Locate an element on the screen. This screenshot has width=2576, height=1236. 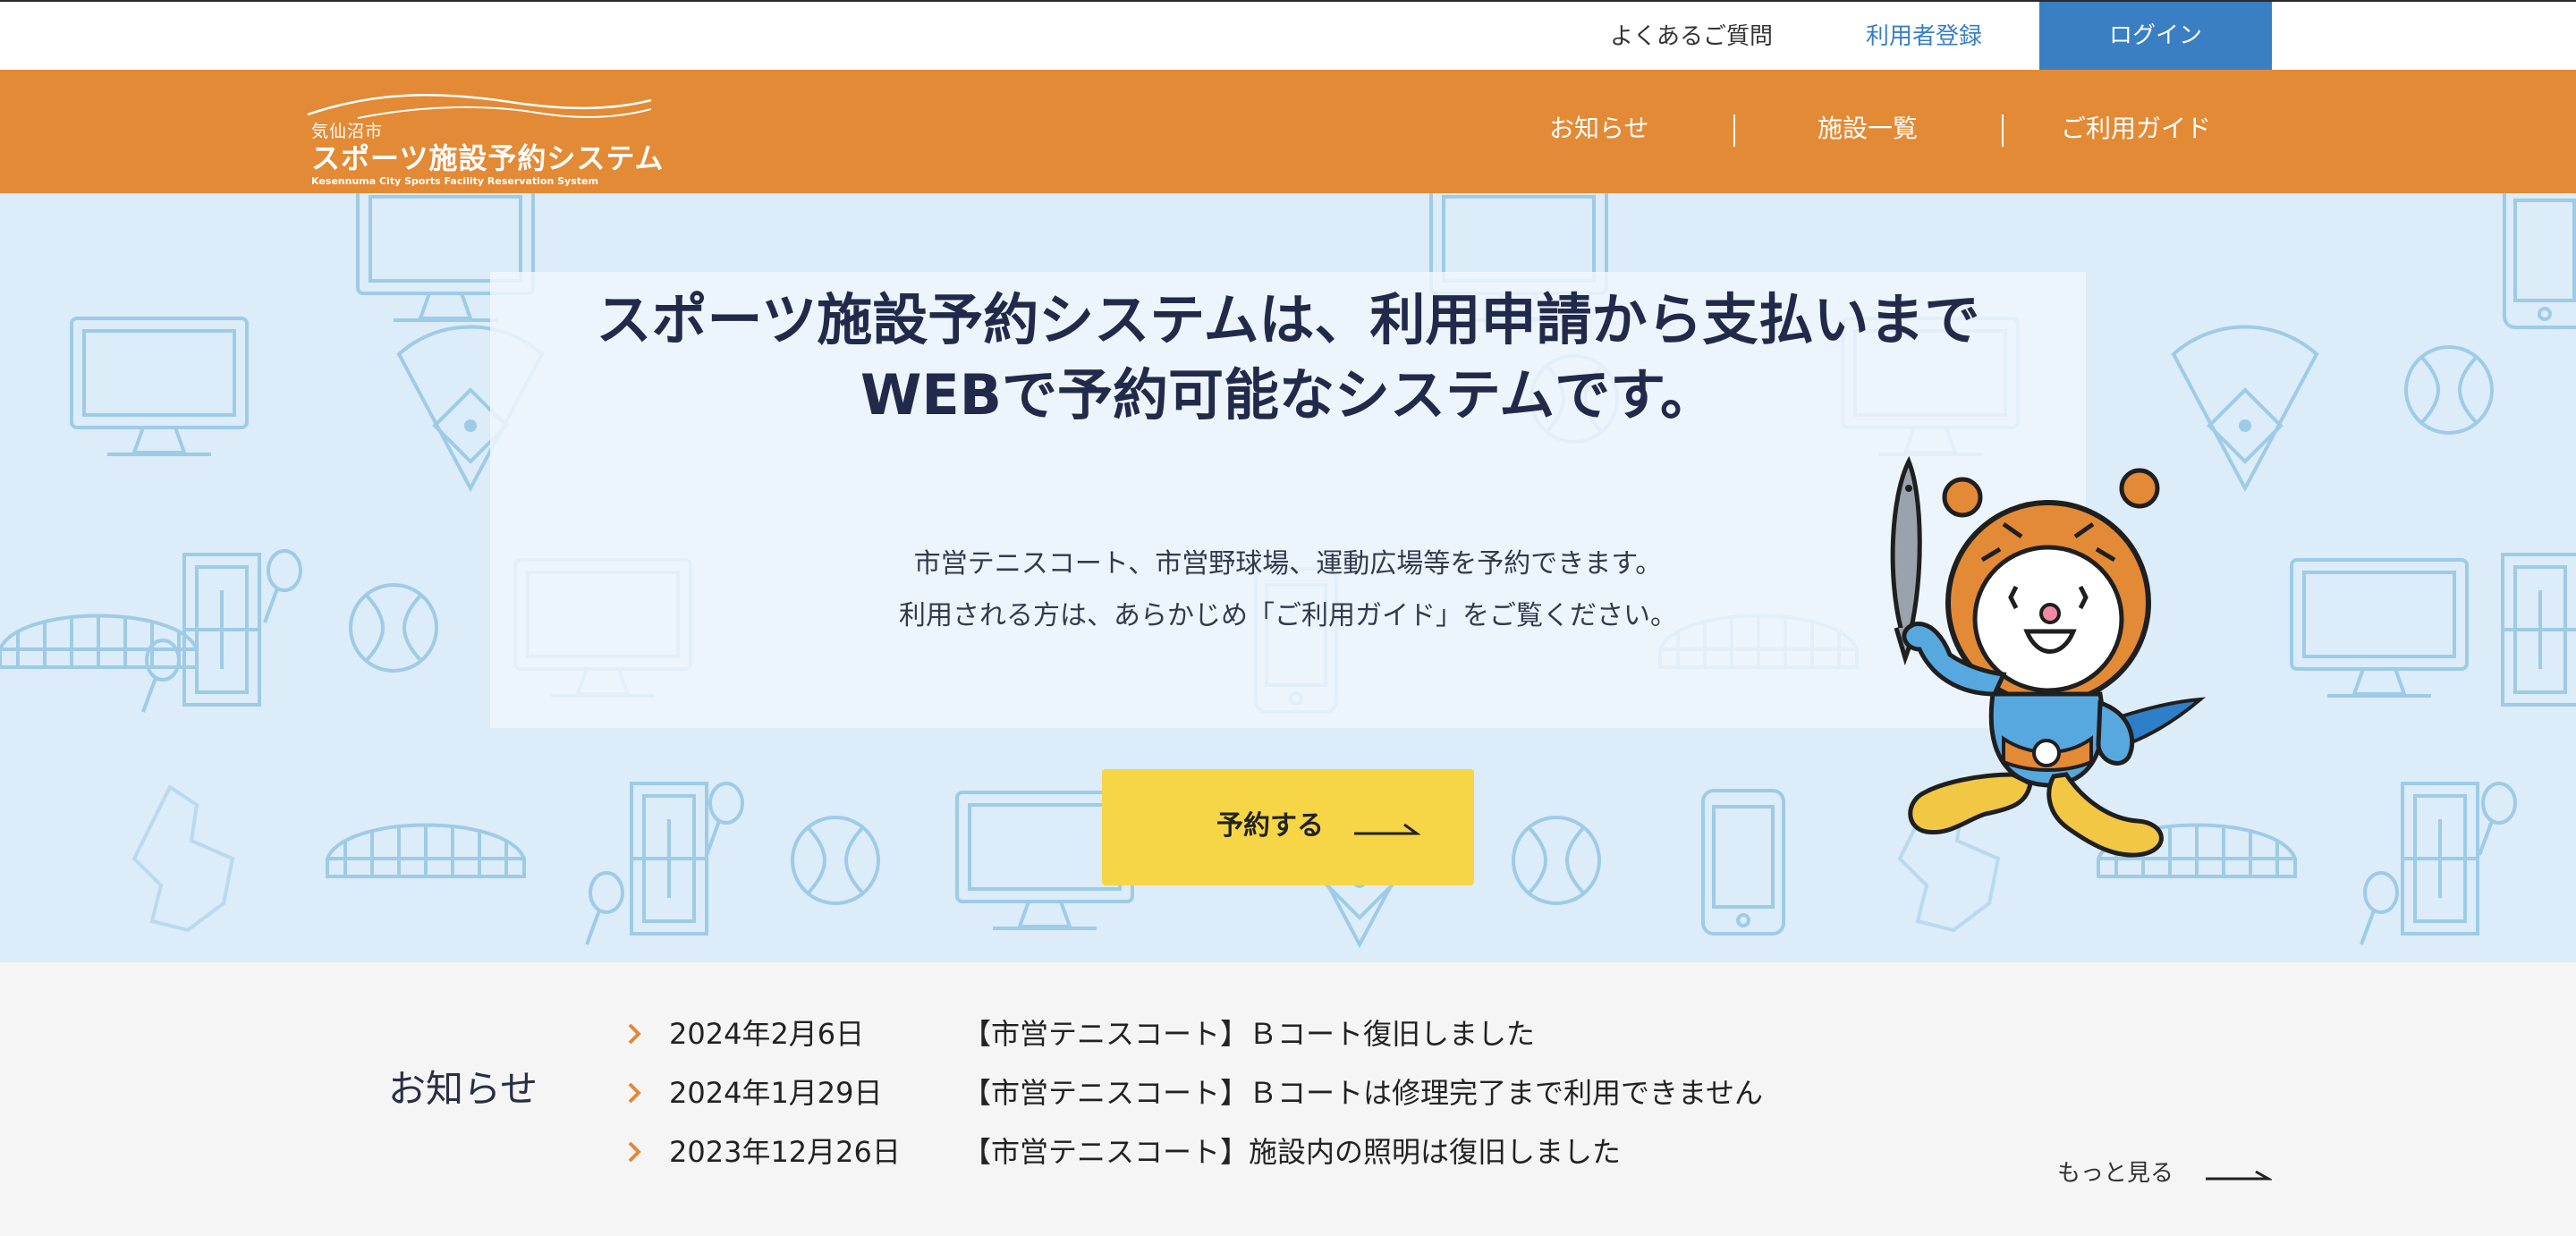
news-title: 【市営テニスコート】Ｂコートは修理完了まで利用できません is located at coordinates (1363, 1093).